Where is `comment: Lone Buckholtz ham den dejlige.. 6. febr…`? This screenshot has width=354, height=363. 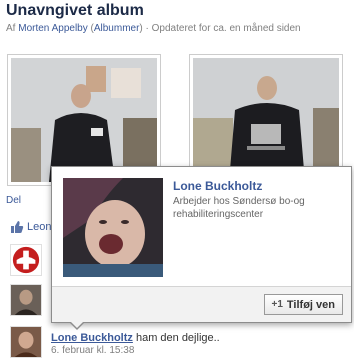
comment: Lone Buckholtz ham den dejlige.. 6. febr… is located at coordinates (201, 344).